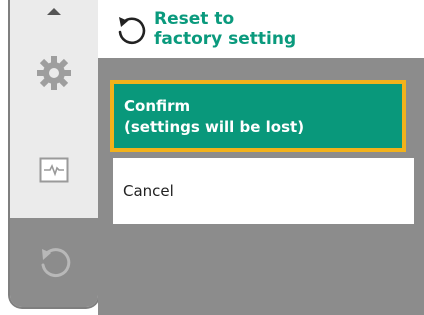 Image resolution: width=424 pixels, height=315 pixels. I want to click on reset-icon, so click(56, 262).